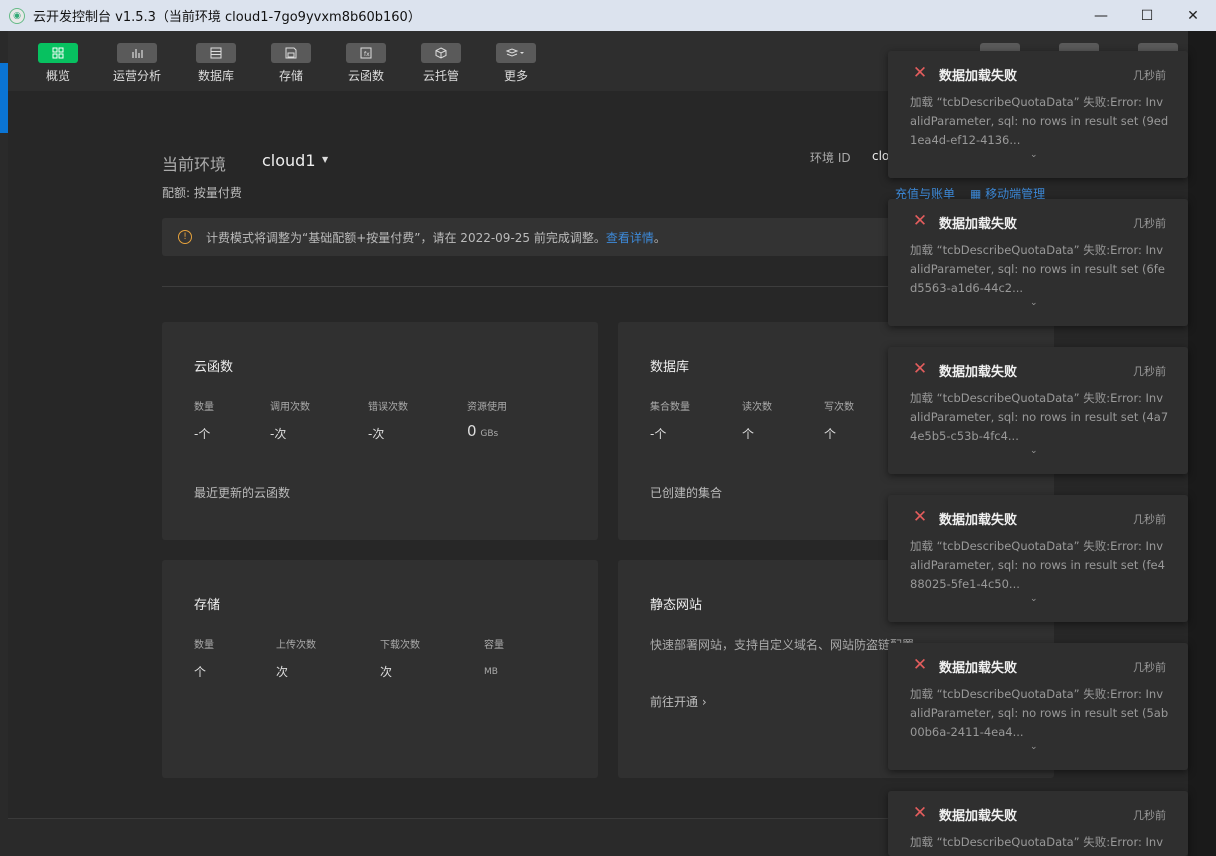 The width and height of the screenshot is (1216, 856). Describe the element at coordinates (491, 672) in the screenshot. I see `metric-unit: MB` at that location.